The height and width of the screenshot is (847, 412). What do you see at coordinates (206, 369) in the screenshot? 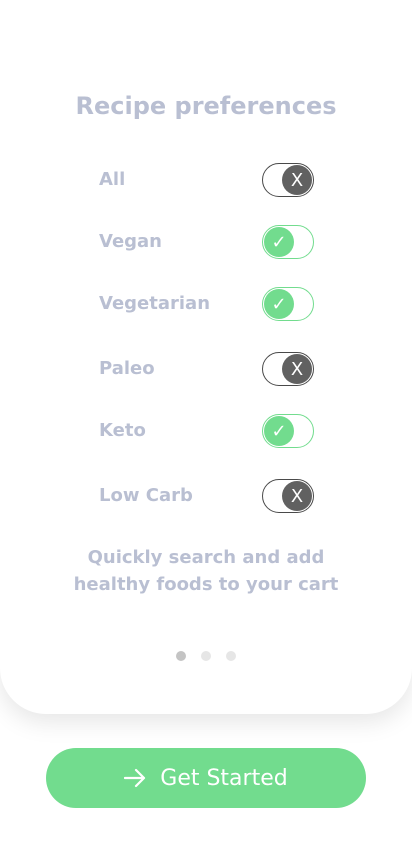
I see `preference-row-paleo: Paleo X` at bounding box center [206, 369].